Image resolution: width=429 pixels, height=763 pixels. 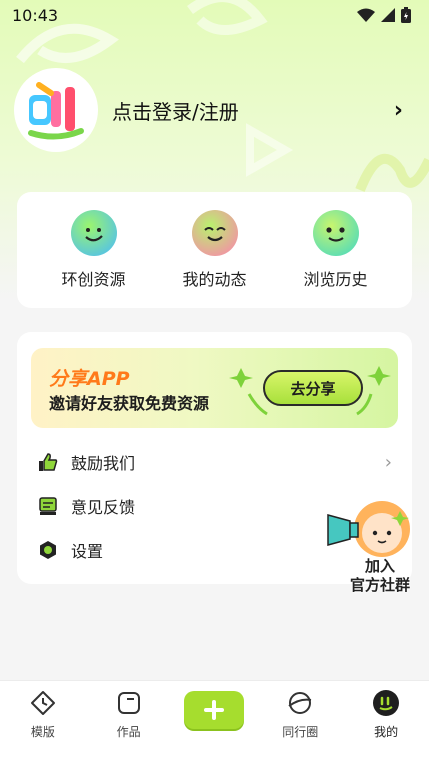 What do you see at coordinates (35, 15) in the screenshot?
I see `status-time: 10:43` at bounding box center [35, 15].